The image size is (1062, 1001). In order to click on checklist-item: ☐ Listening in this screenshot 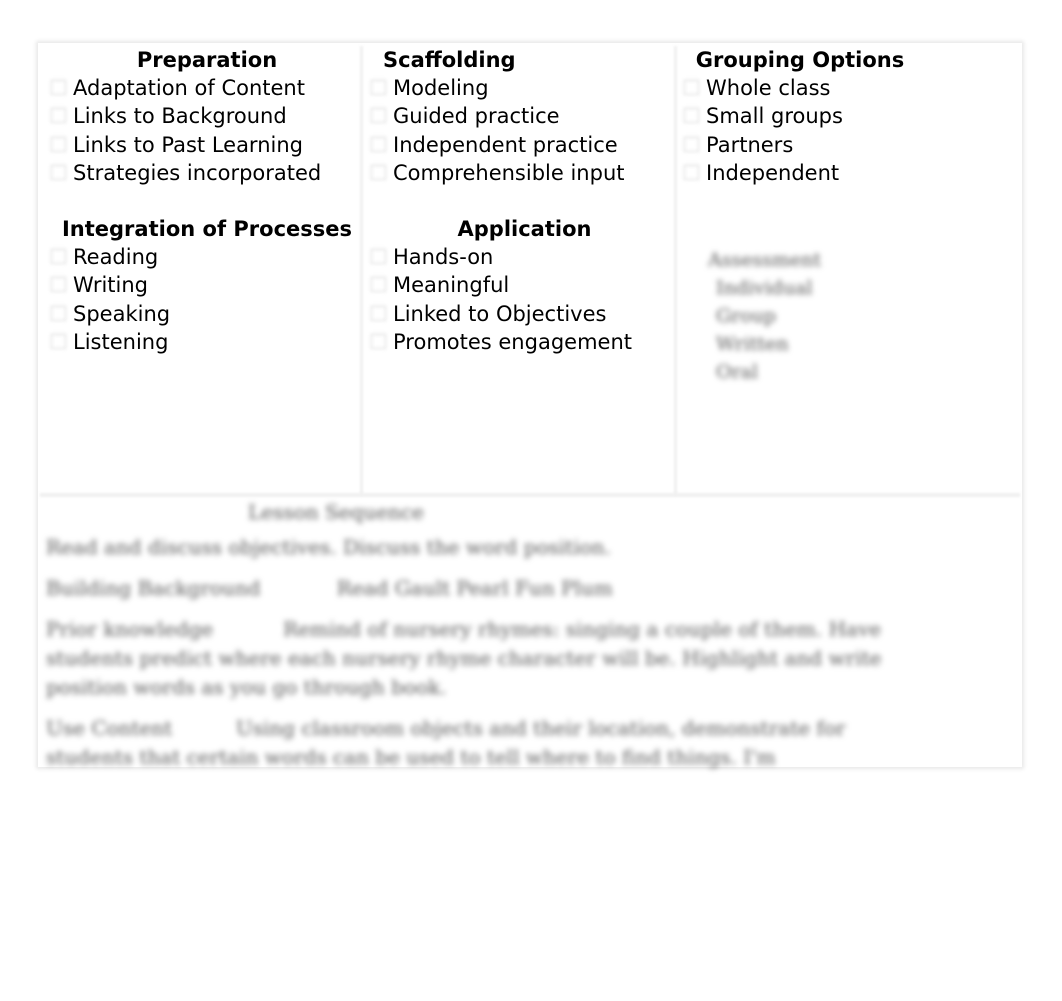, I will do `click(203, 342)`.